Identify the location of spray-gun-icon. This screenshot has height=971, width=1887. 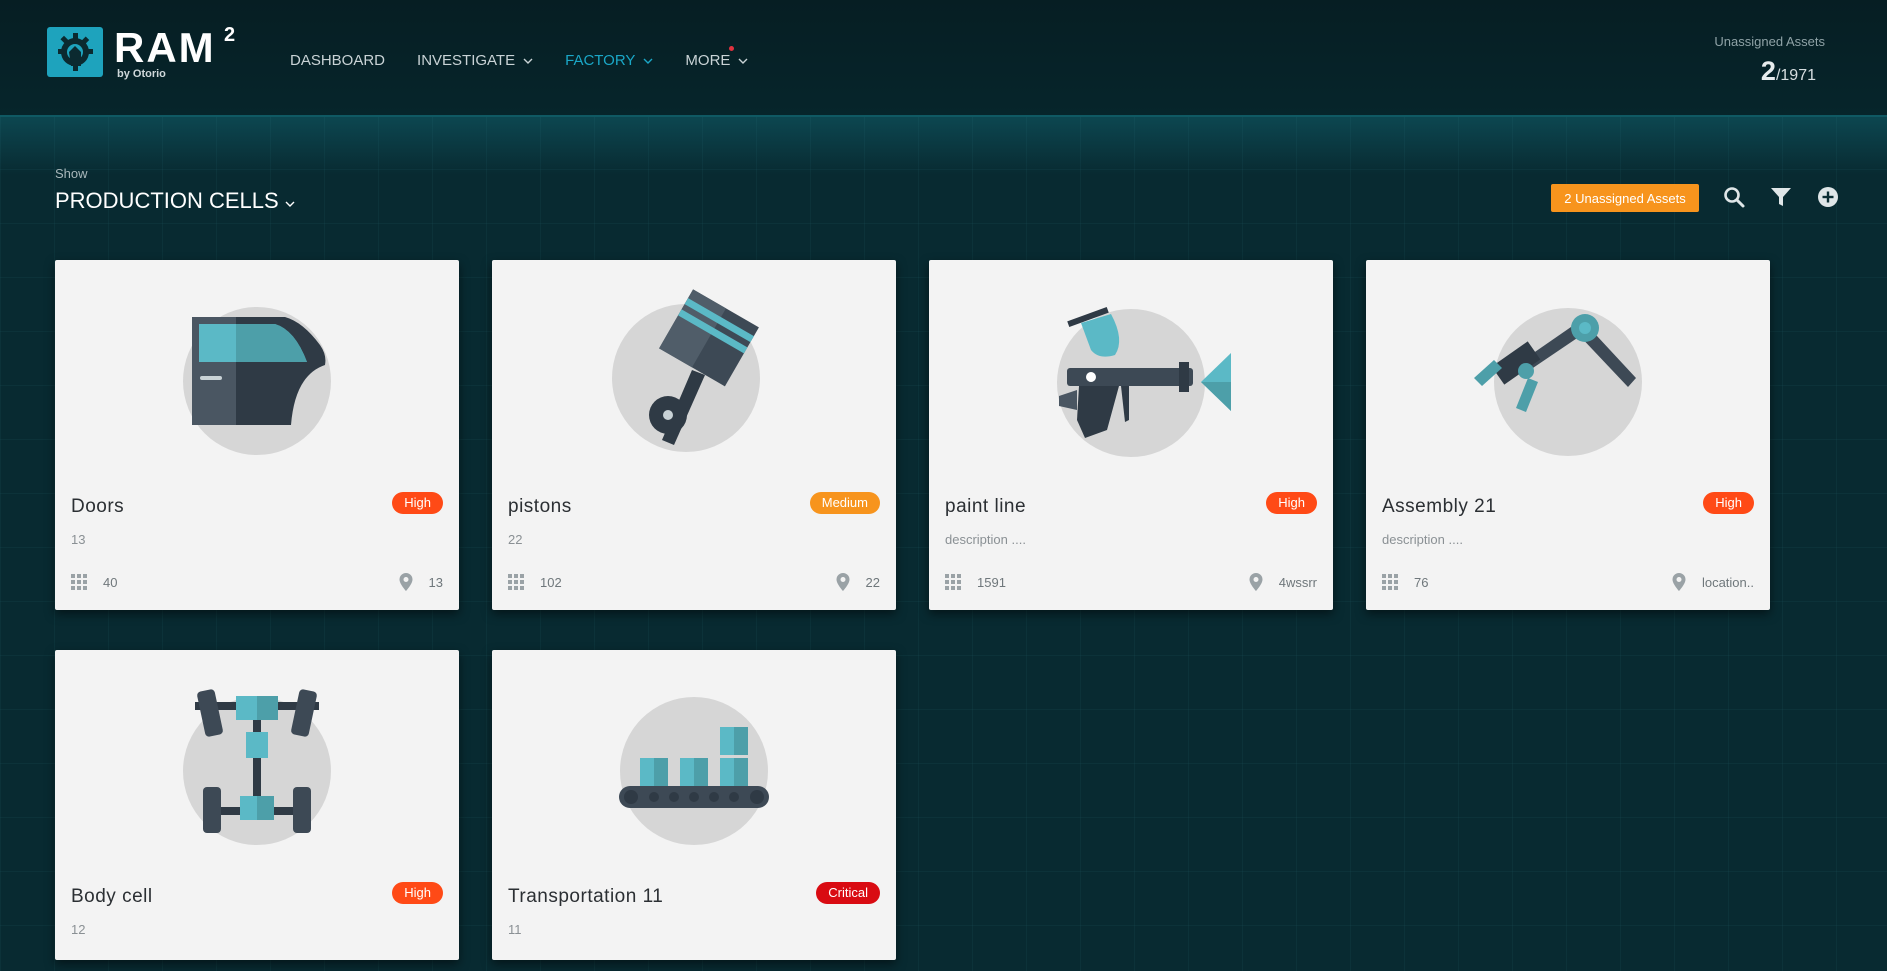
(1144, 381).